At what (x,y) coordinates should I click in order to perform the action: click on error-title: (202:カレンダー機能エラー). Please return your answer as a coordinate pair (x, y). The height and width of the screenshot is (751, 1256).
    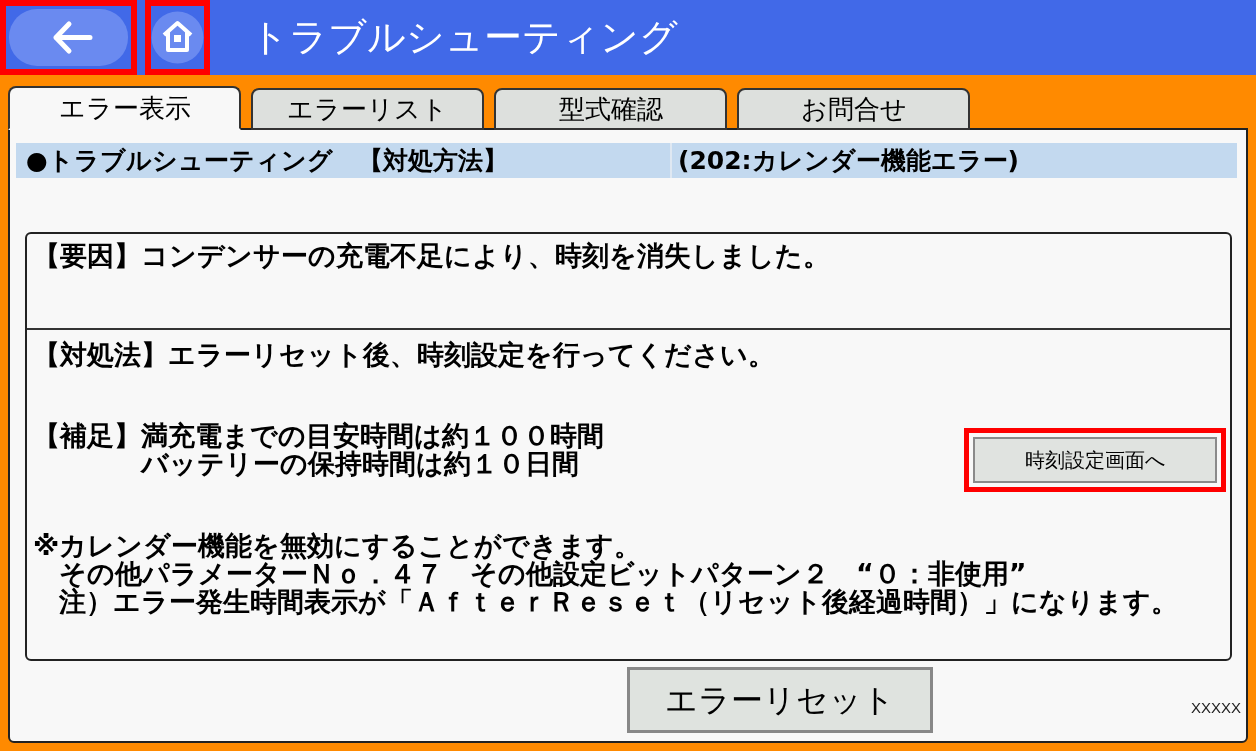
    Looking at the image, I should click on (953, 160).